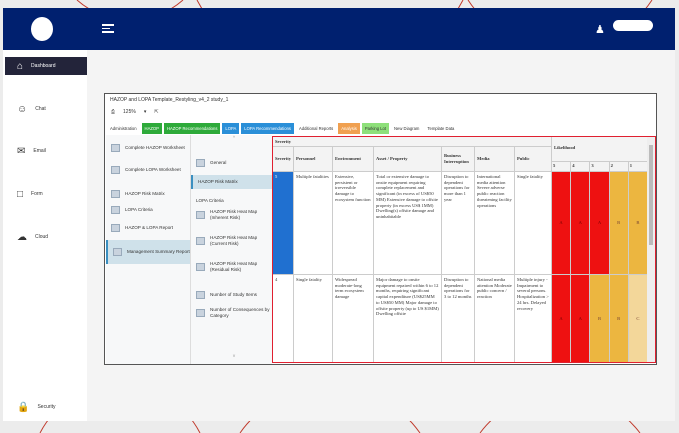 The width and height of the screenshot is (679, 433). What do you see at coordinates (638, 167) in the screenshot?
I see `likelihood-column-header: 1` at bounding box center [638, 167].